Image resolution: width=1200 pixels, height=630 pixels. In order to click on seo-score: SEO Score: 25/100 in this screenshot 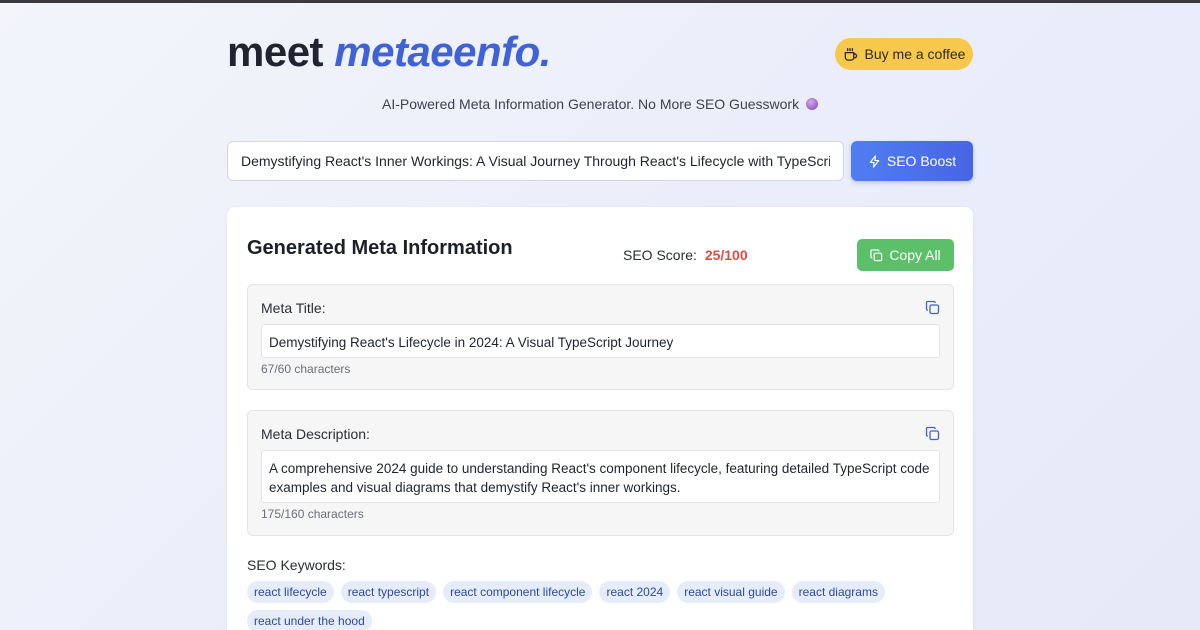, I will do `click(685, 255)`.